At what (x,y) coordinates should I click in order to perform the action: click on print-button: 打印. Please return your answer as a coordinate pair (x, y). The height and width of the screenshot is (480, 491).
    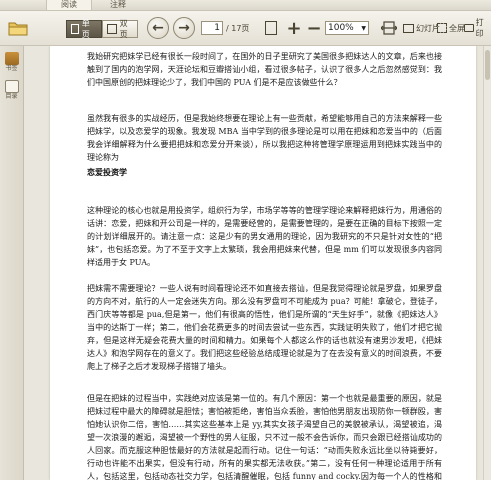
    Looking at the image, I should click on (477, 28).